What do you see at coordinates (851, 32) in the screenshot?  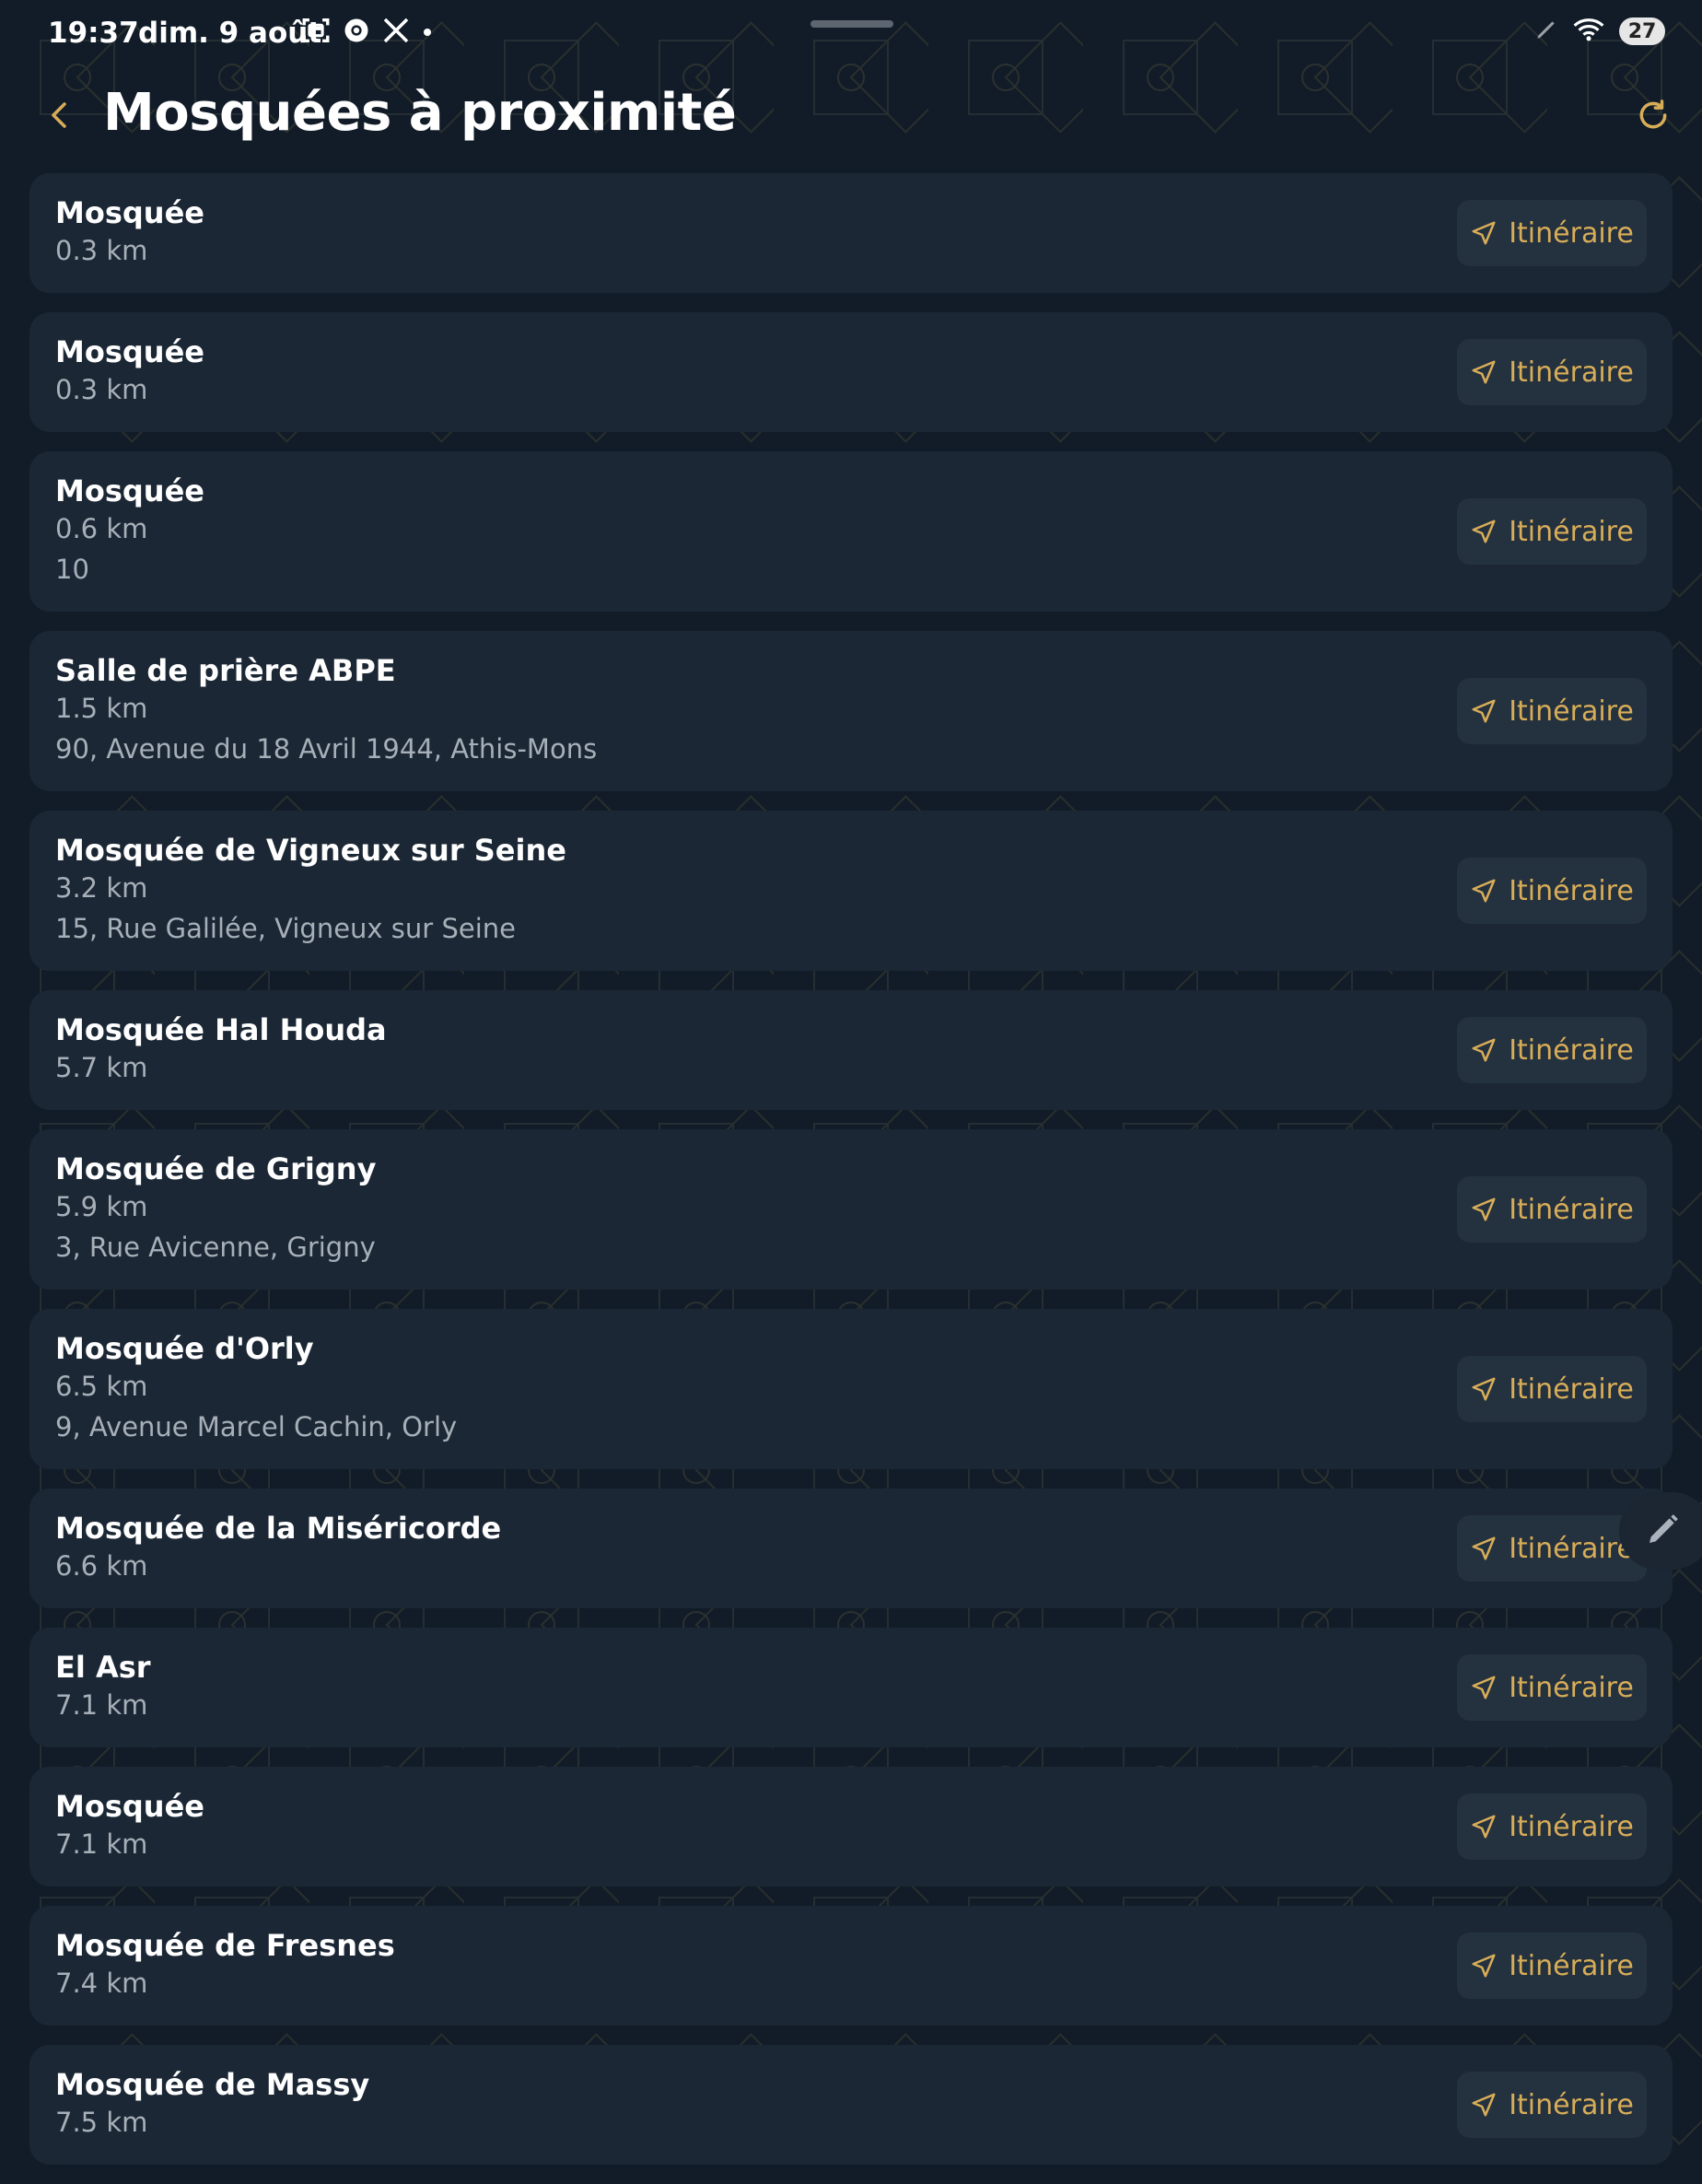 I see `status-bar: 19:37 dim. 9 août 27` at bounding box center [851, 32].